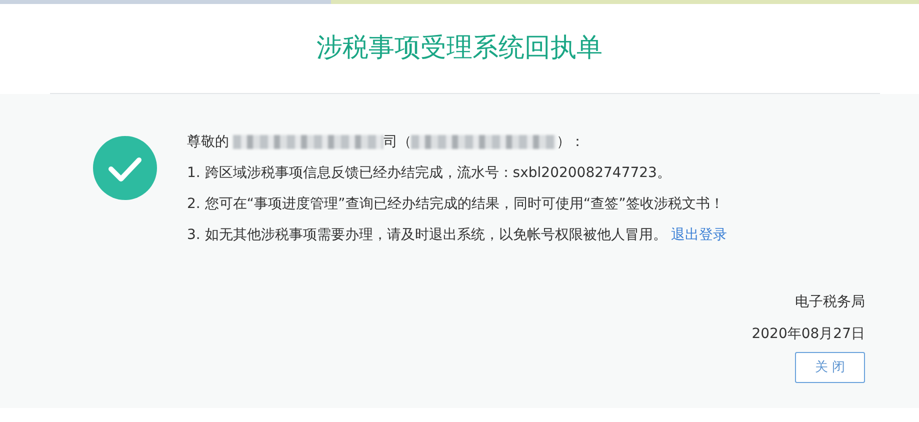 The height and width of the screenshot is (422, 919). What do you see at coordinates (455, 204) in the screenshot?
I see `message-text: 2. 您可在“事项进度管理”查询已经办结完成的结果，同时可使用“查签”签收涉税文书！` at bounding box center [455, 204].